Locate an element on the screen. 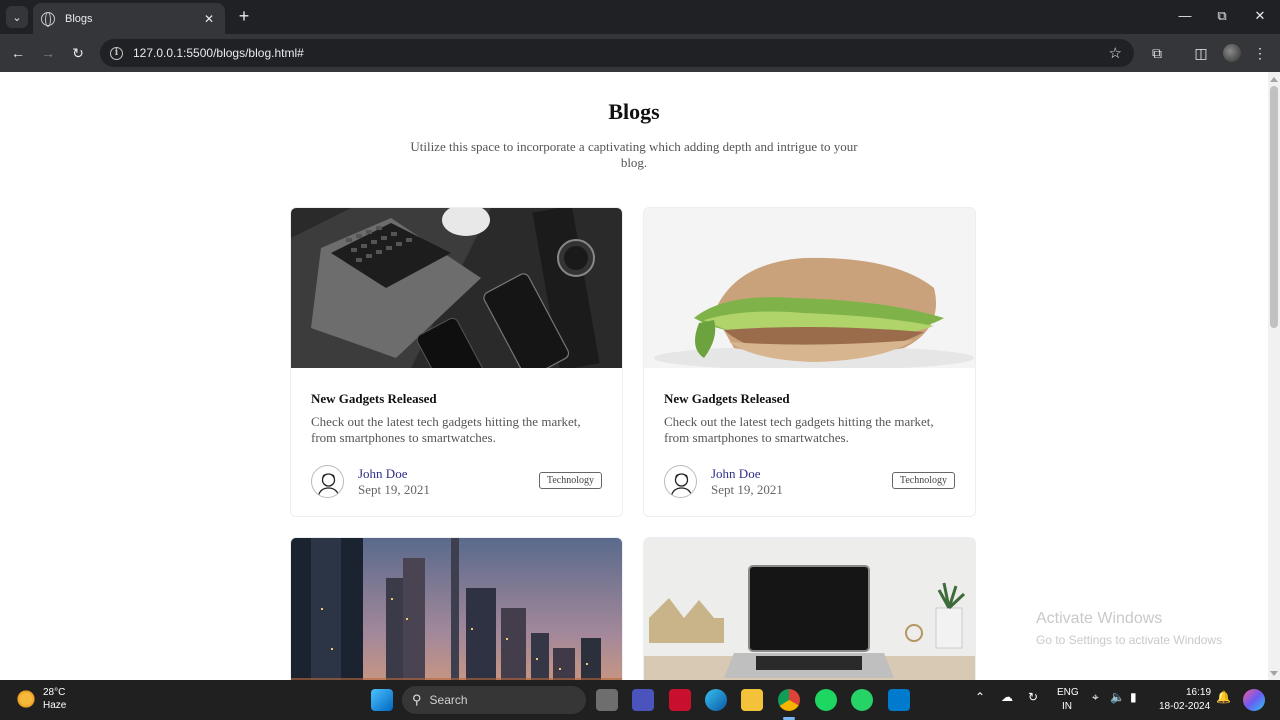 The width and height of the screenshot is (1280, 720). language-indicator: ENG is located at coordinates (1068, 692).